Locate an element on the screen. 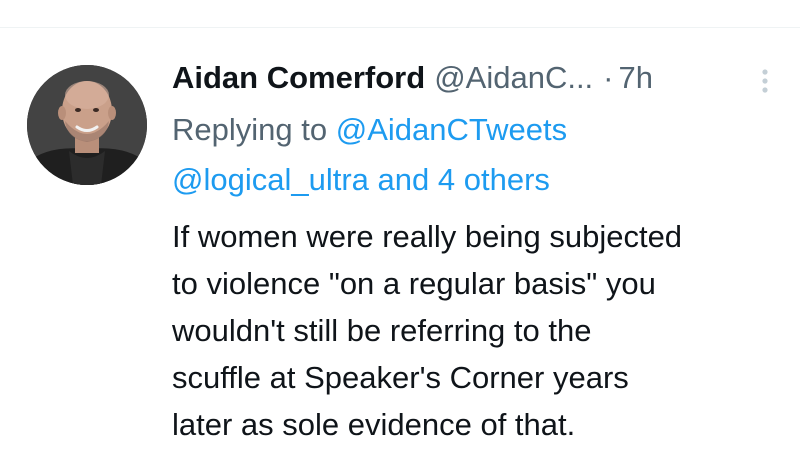 The width and height of the screenshot is (800, 461). author-display-name: Aidan Comerford is located at coordinates (298, 78).